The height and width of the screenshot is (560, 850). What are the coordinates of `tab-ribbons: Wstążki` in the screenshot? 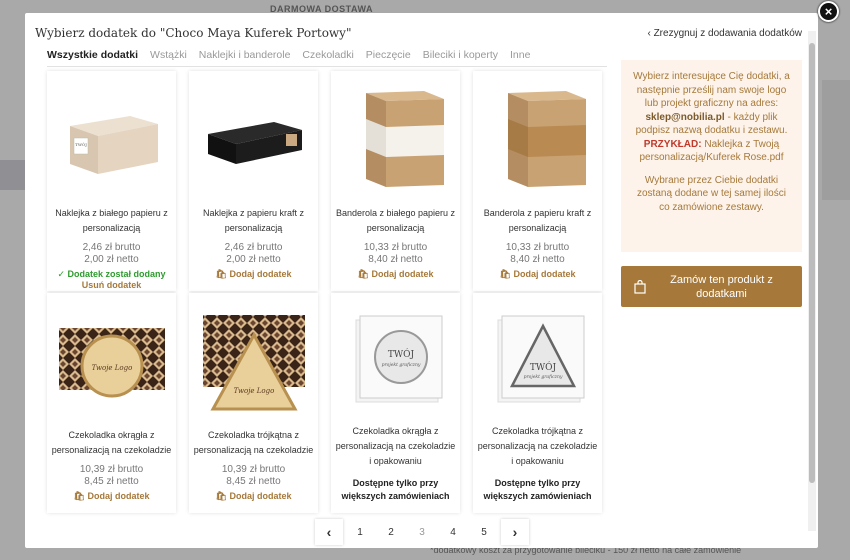 It's located at (168, 57).